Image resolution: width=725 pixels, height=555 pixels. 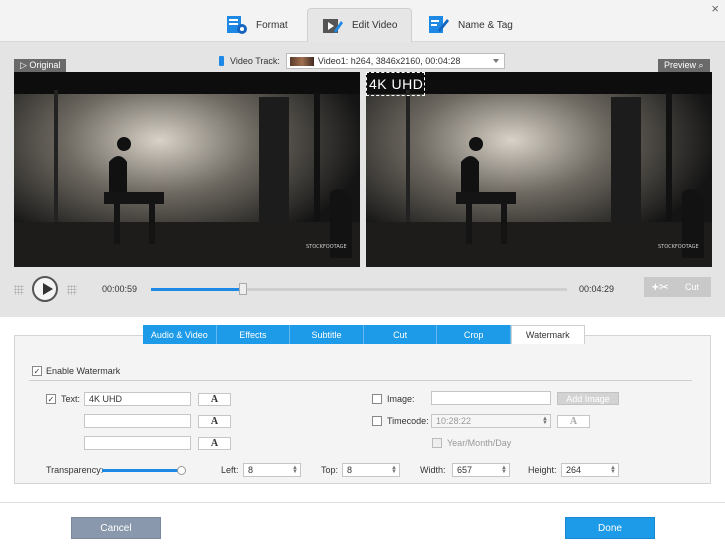 What do you see at coordinates (691, 287) in the screenshot?
I see `cut-label: Cut` at bounding box center [691, 287].